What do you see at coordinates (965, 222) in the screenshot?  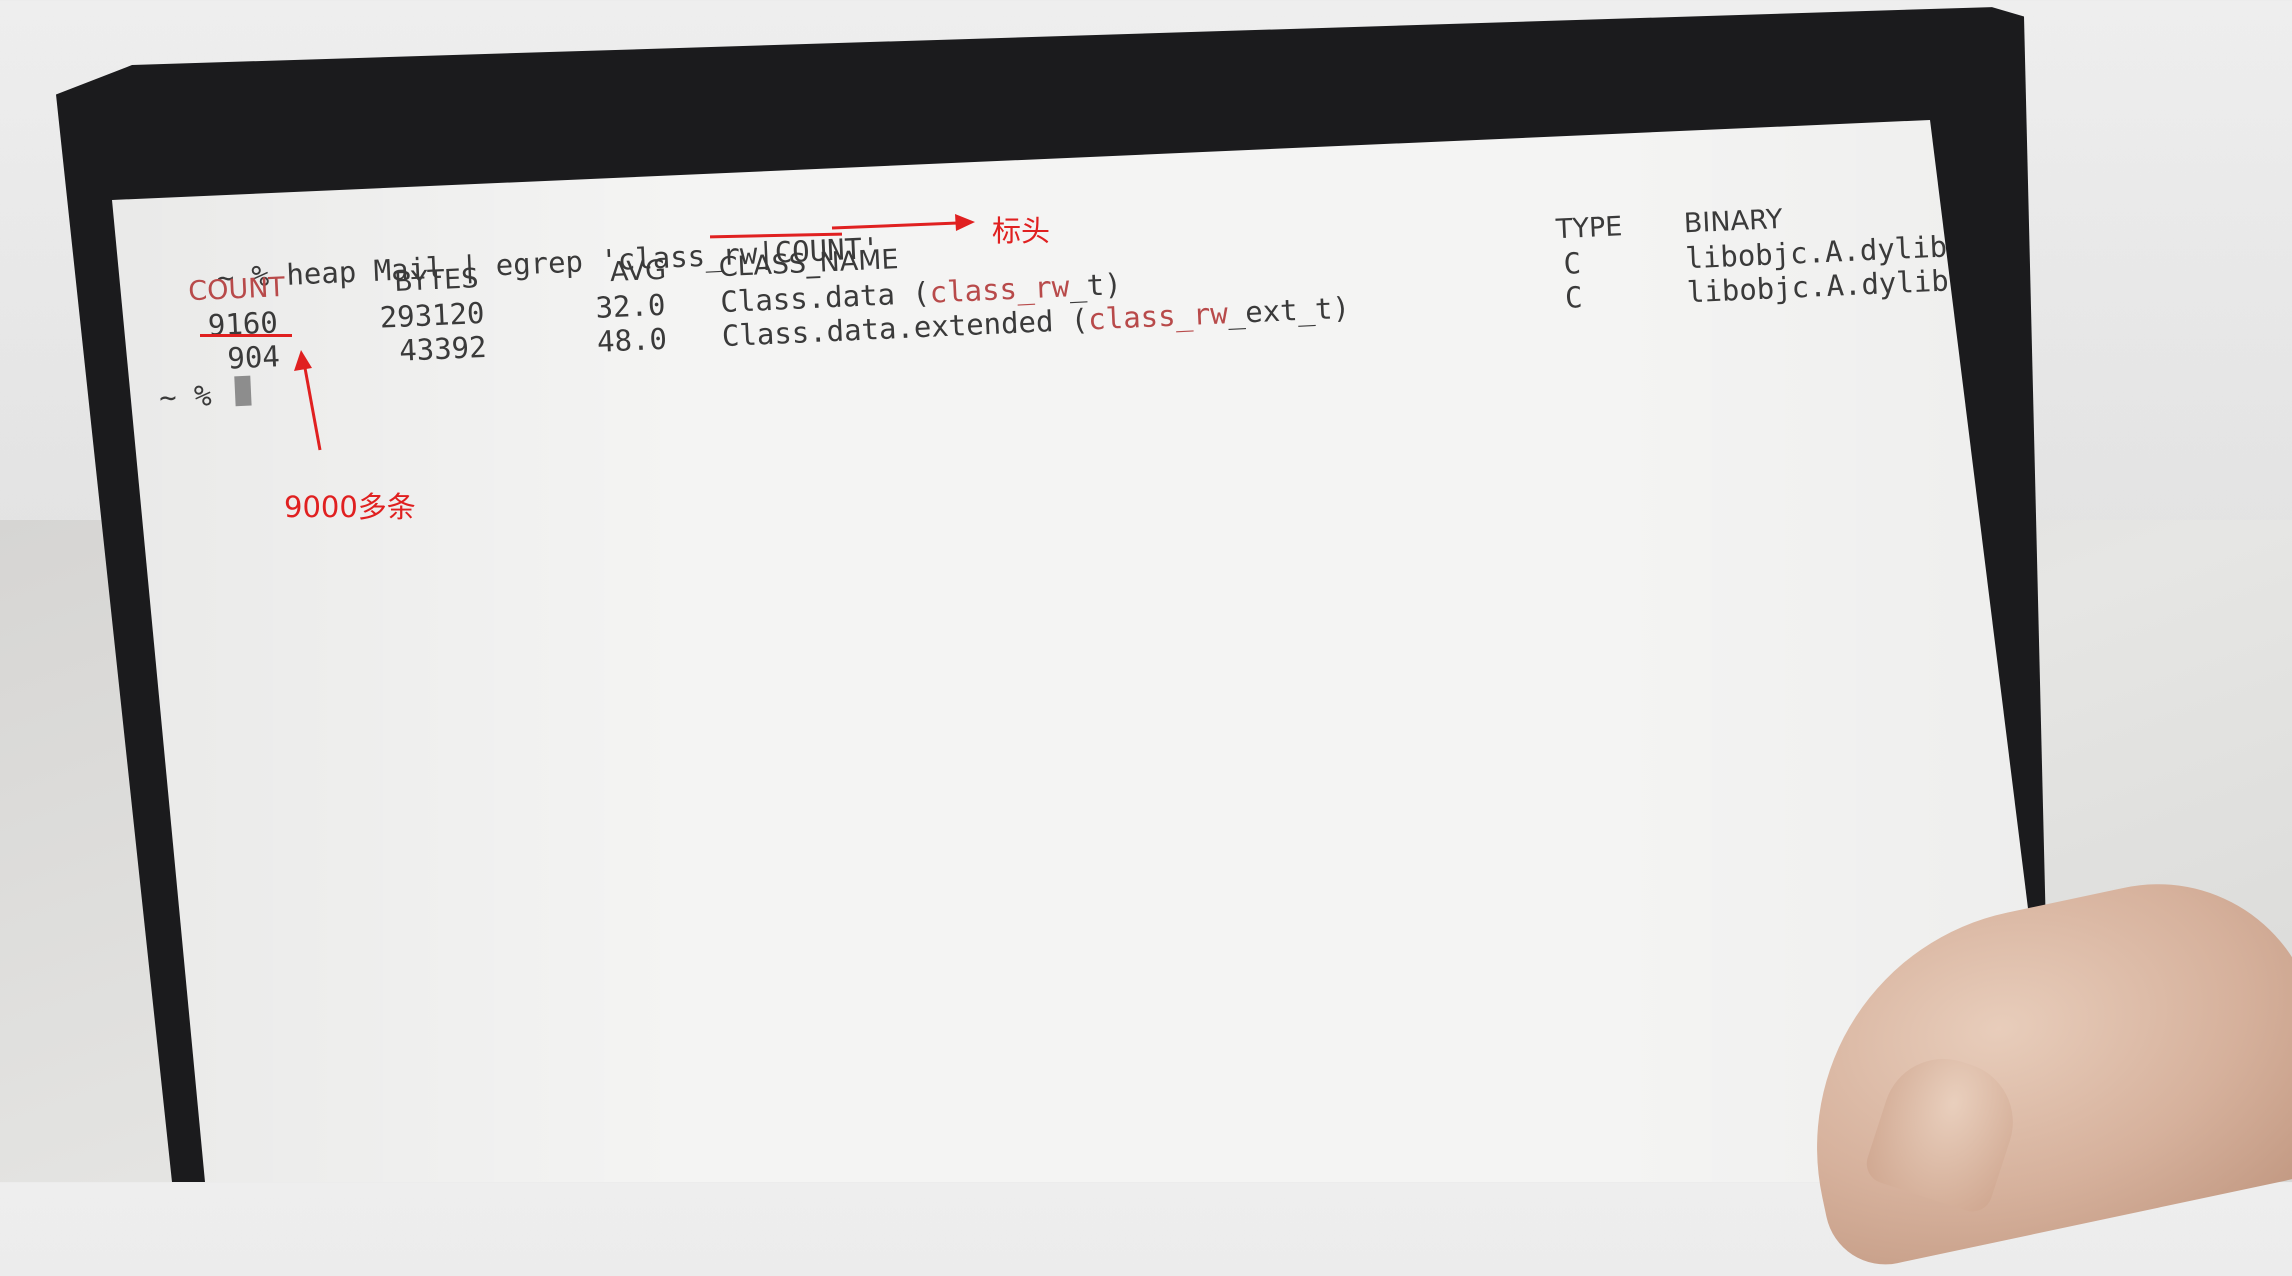 I see `header-arrow-head` at bounding box center [965, 222].